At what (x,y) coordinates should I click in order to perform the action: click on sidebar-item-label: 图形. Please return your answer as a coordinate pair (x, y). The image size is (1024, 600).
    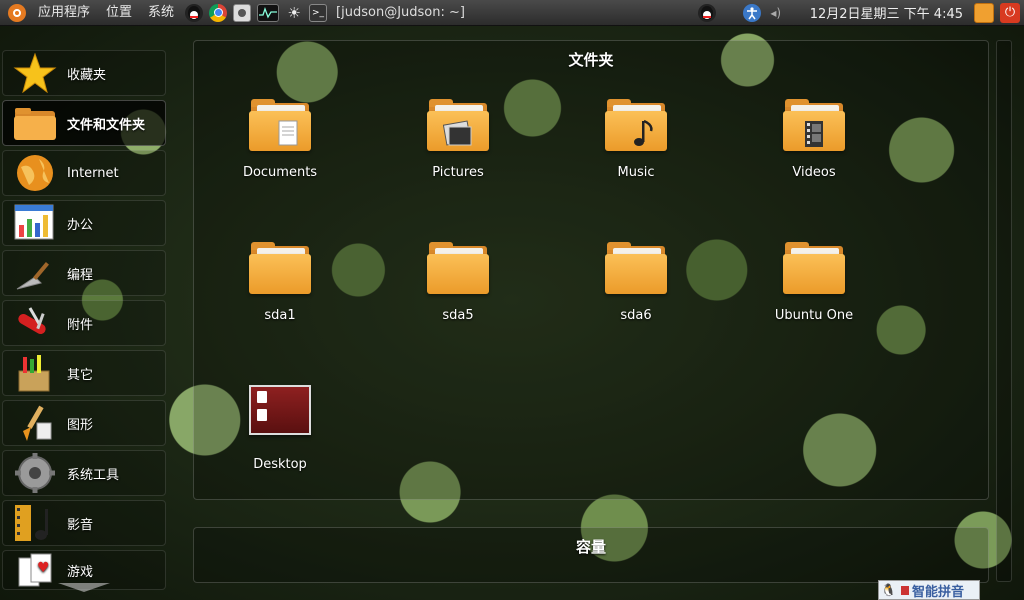
    Looking at the image, I should click on (80, 425).